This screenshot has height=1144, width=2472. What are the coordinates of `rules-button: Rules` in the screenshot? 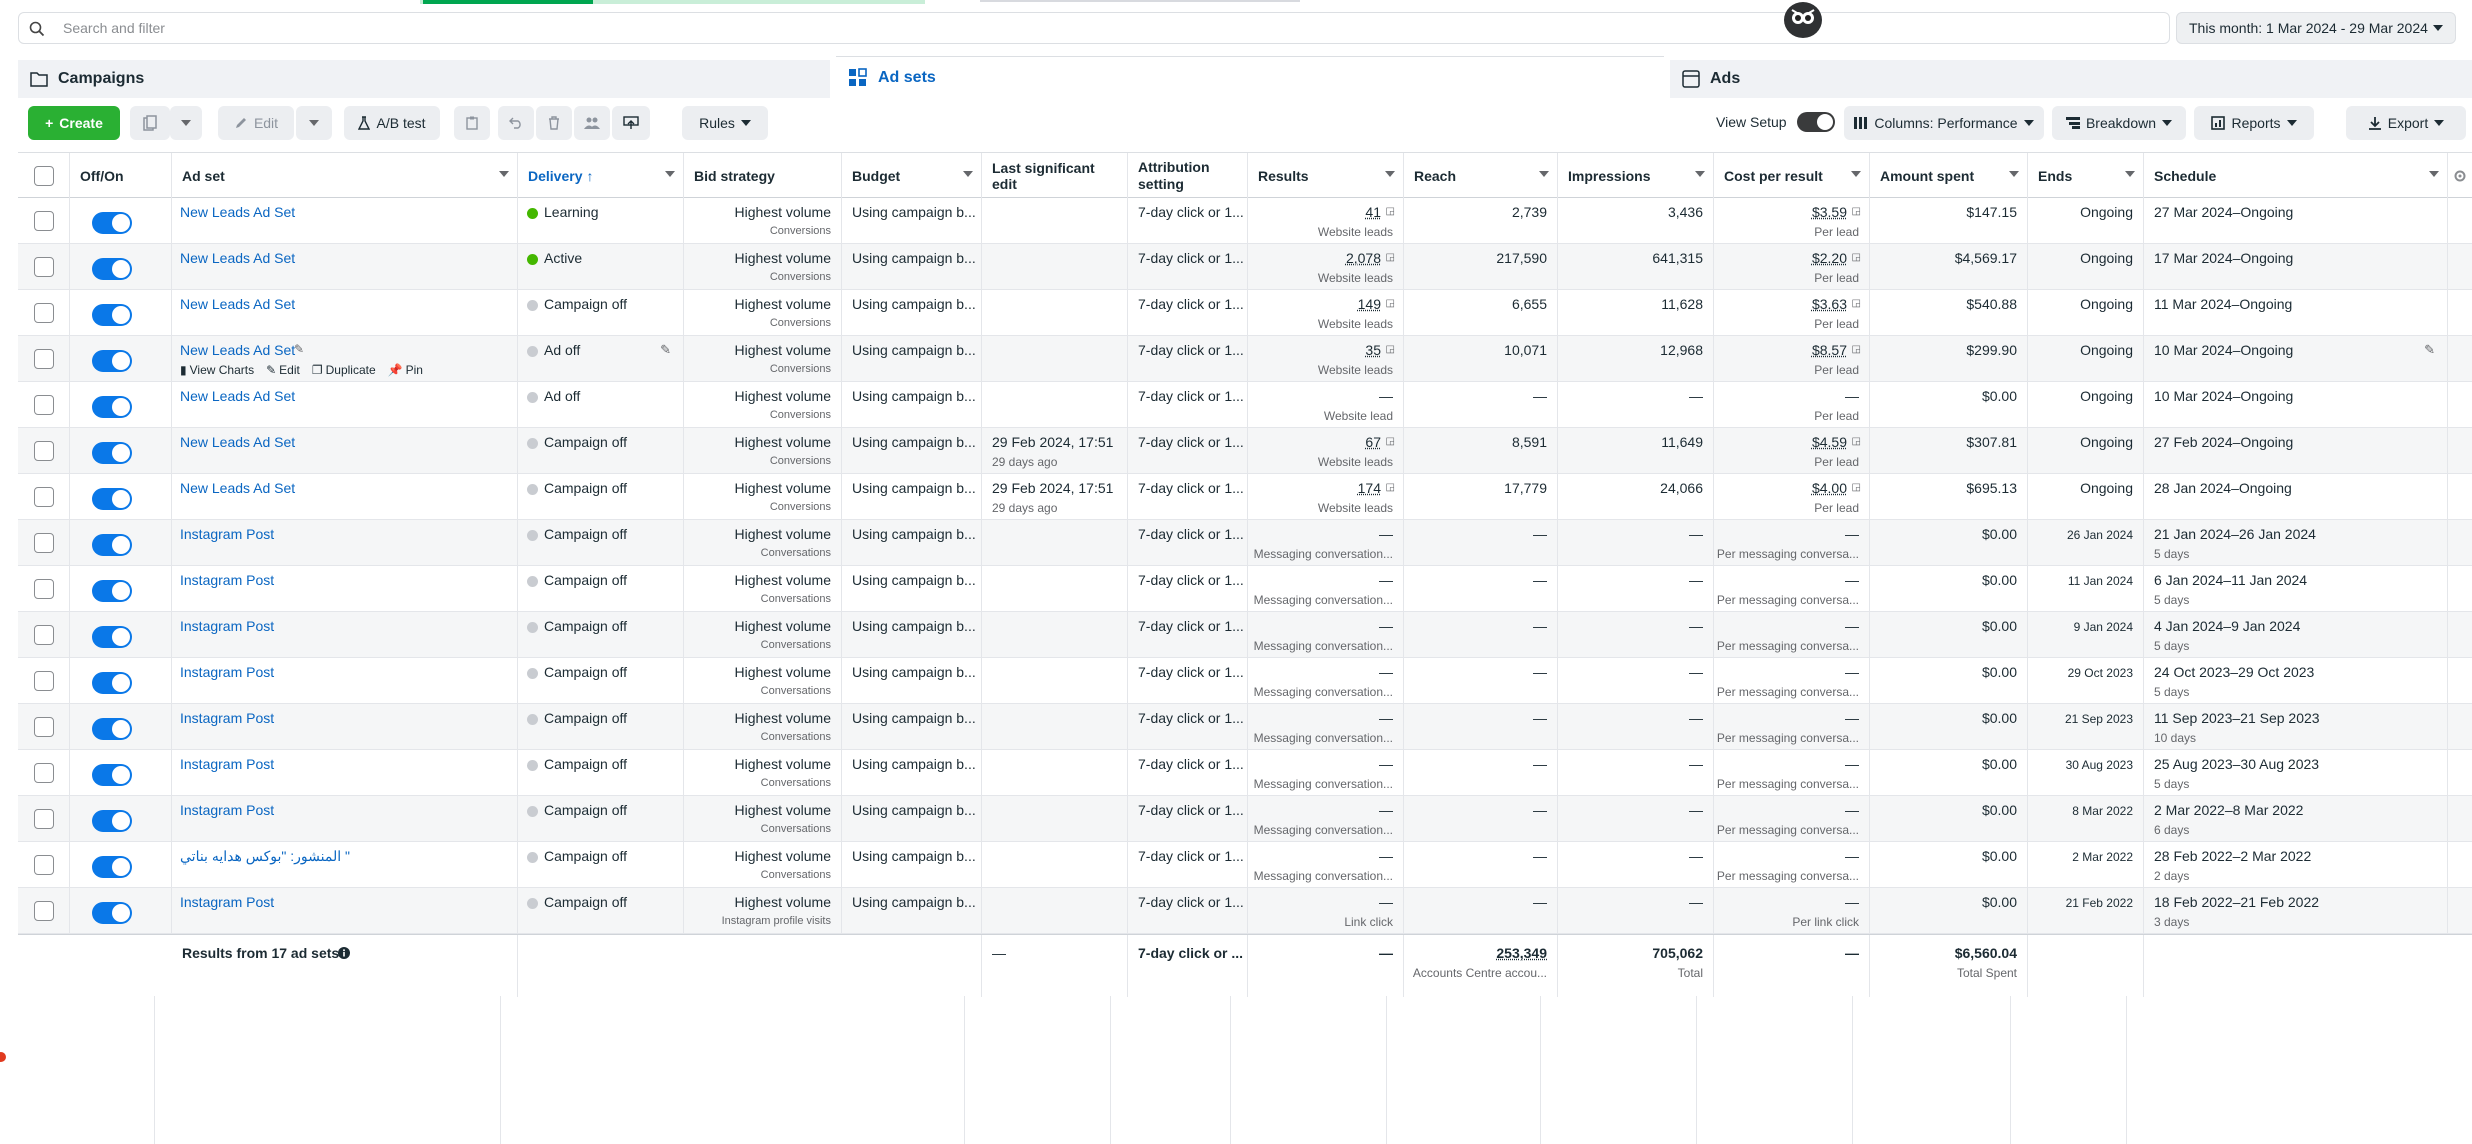 It's located at (725, 123).